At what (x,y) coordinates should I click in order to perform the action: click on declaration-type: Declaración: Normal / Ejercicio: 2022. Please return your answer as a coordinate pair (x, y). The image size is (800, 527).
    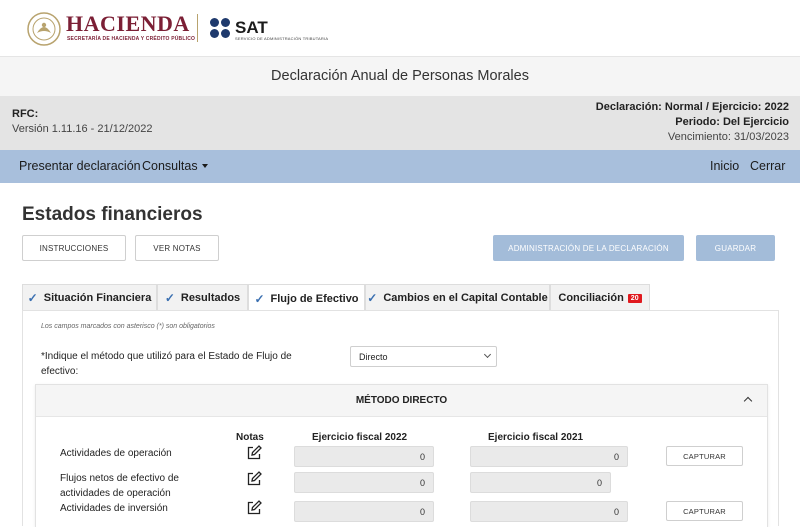
    Looking at the image, I should click on (692, 107).